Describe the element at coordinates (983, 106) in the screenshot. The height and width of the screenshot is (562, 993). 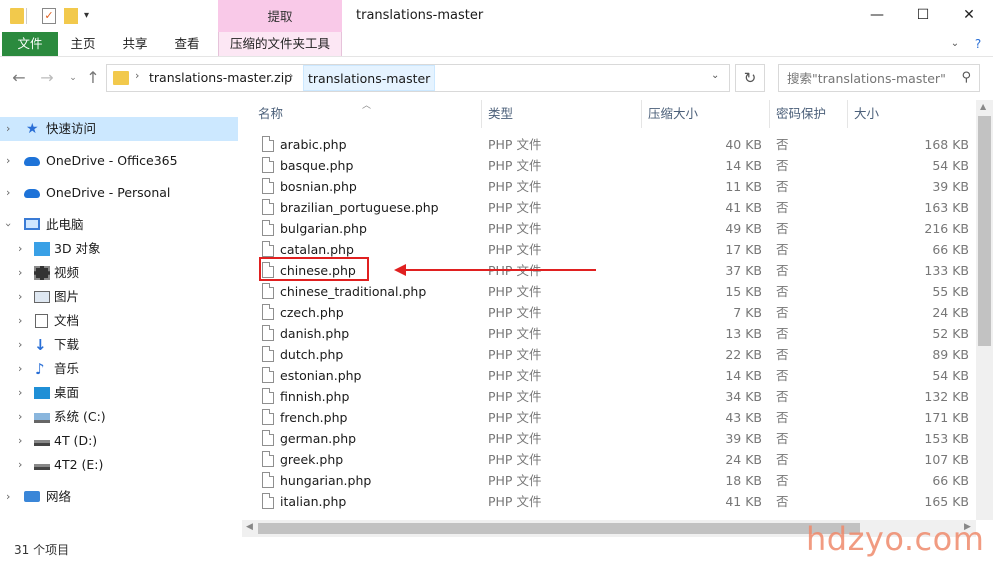
I see `scroll-up-icon: ▲` at that location.